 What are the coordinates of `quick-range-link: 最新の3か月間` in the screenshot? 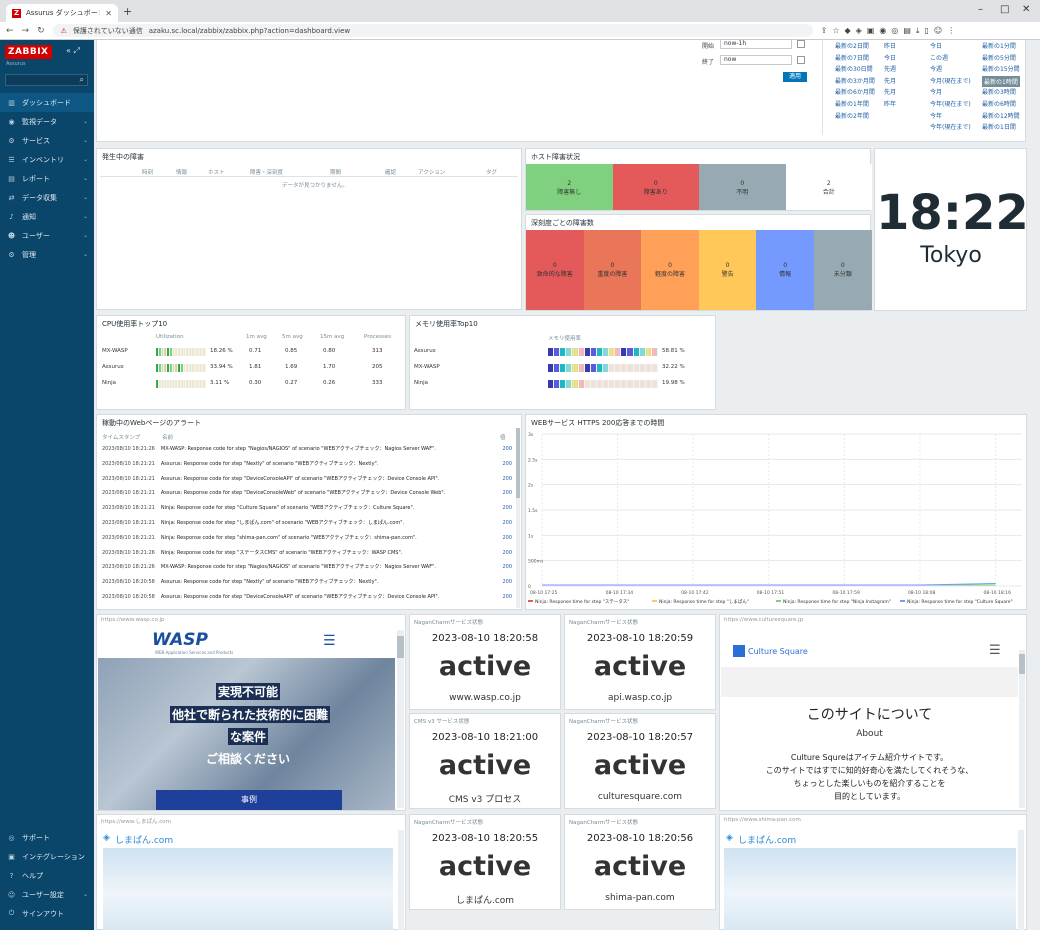 It's located at (855, 80).